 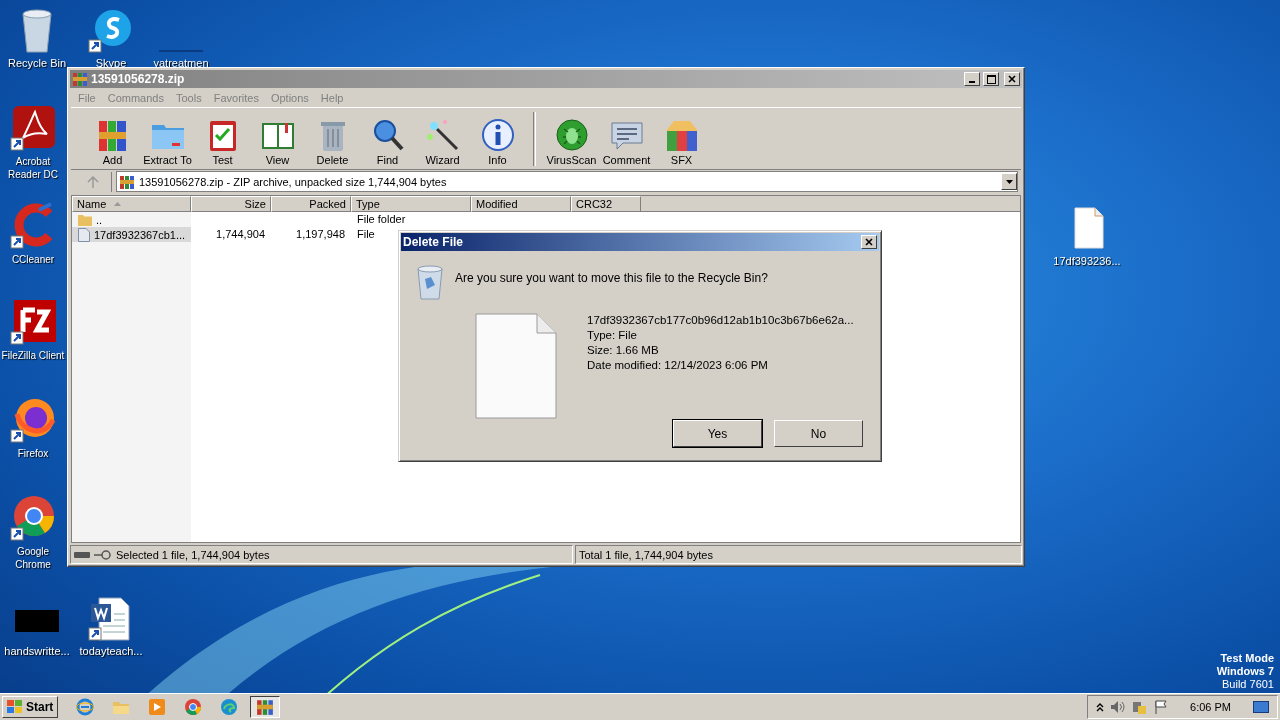 What do you see at coordinates (1248, 684) in the screenshot?
I see `os-notice-text: Build 7601` at bounding box center [1248, 684].